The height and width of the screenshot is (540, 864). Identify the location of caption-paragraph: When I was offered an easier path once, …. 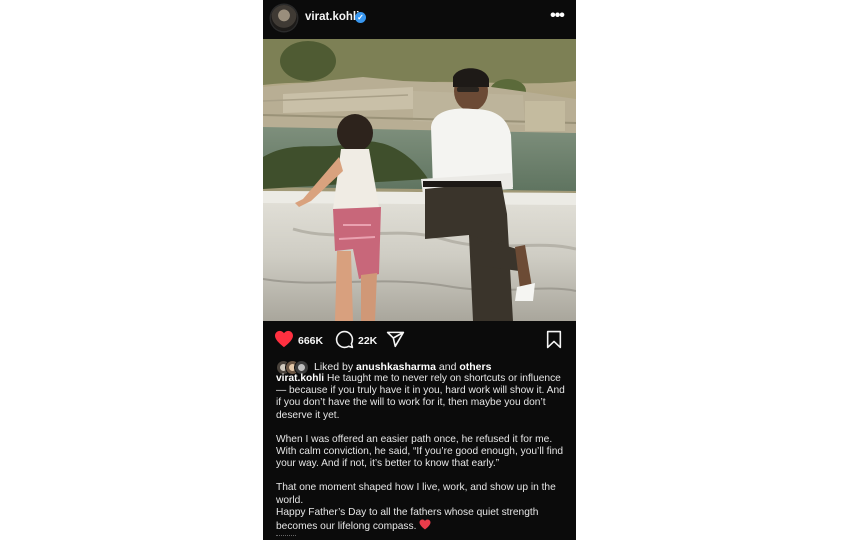
(420, 451).